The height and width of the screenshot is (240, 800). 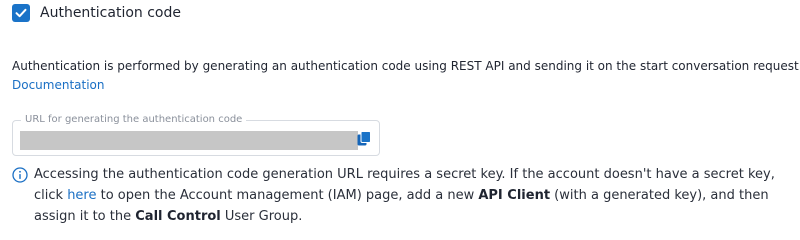 What do you see at coordinates (514, 195) in the screenshot?
I see `api-client-term: API Client` at bounding box center [514, 195].